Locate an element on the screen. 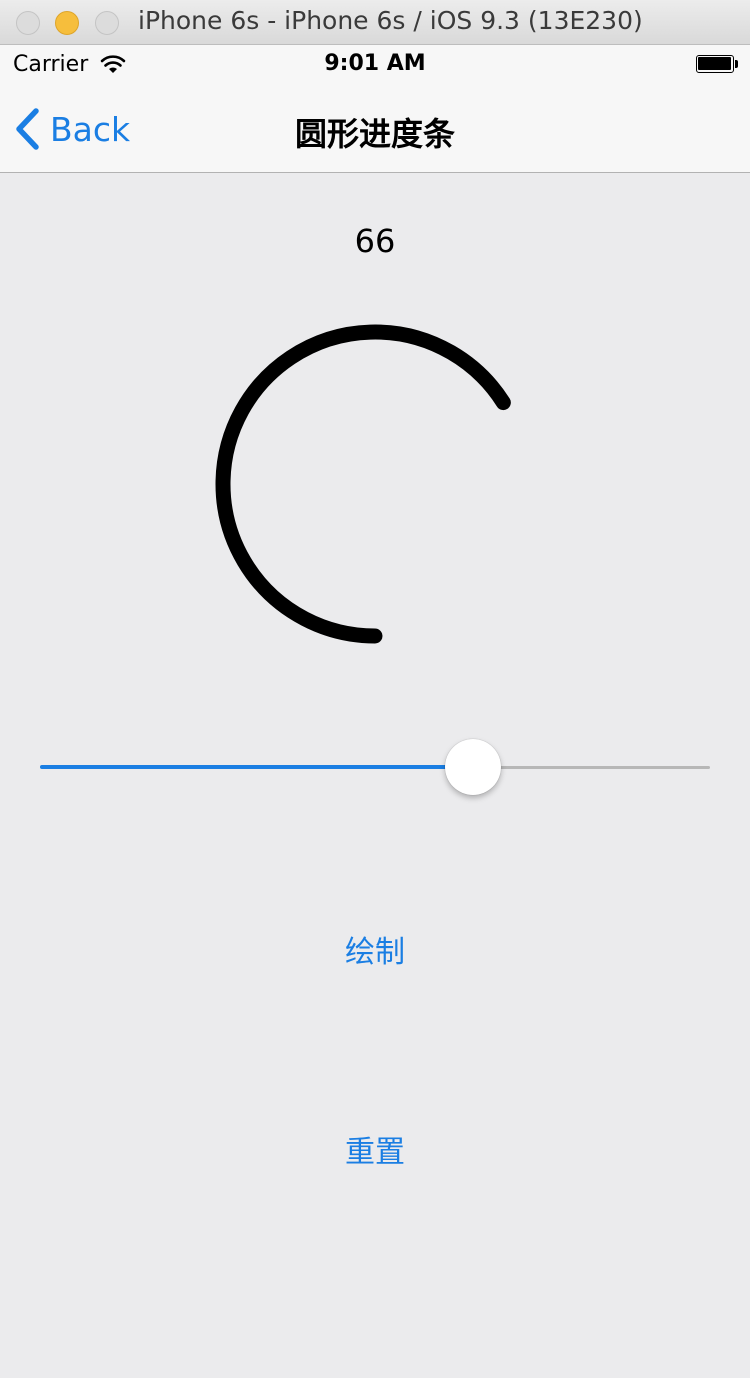  window-title: iPhone 6s - iPhone 6s / iOS 9.3 (13E230) is located at coordinates (390, 20).